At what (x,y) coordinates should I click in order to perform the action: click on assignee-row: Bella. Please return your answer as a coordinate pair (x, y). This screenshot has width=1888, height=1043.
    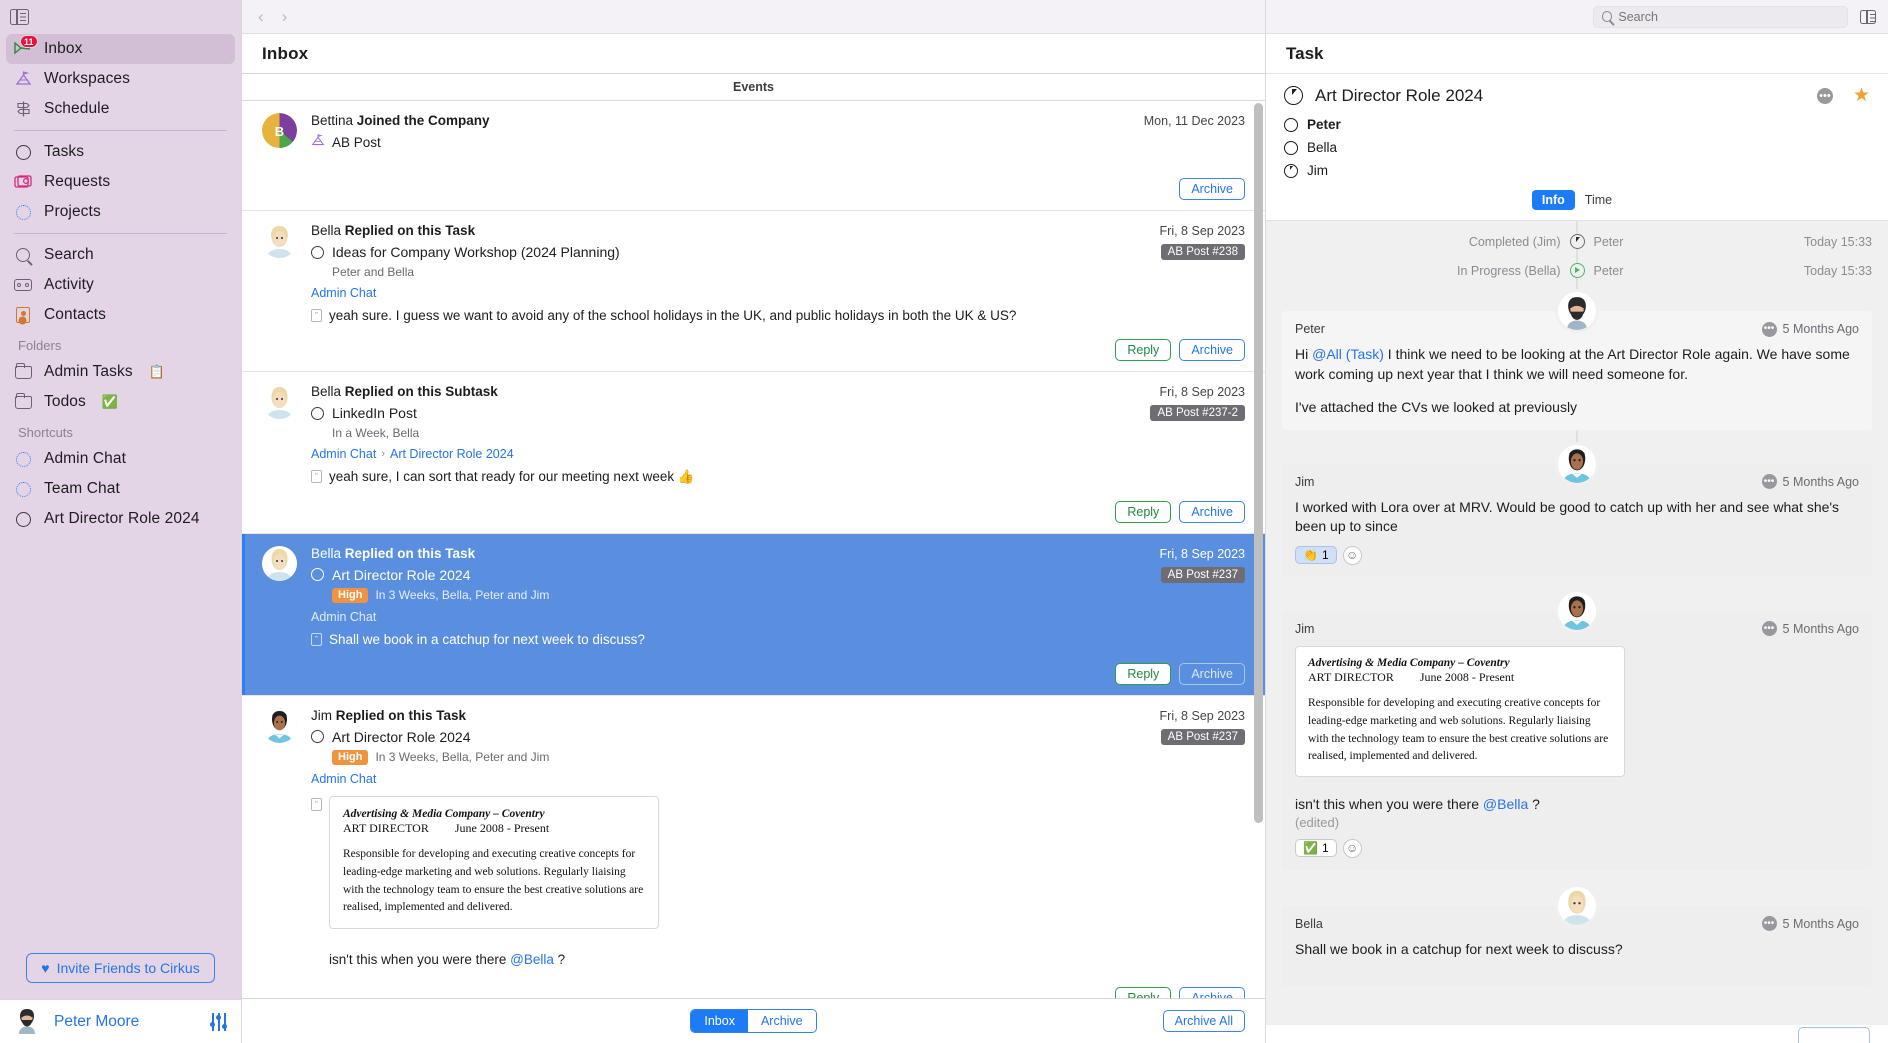
    Looking at the image, I should click on (1577, 147).